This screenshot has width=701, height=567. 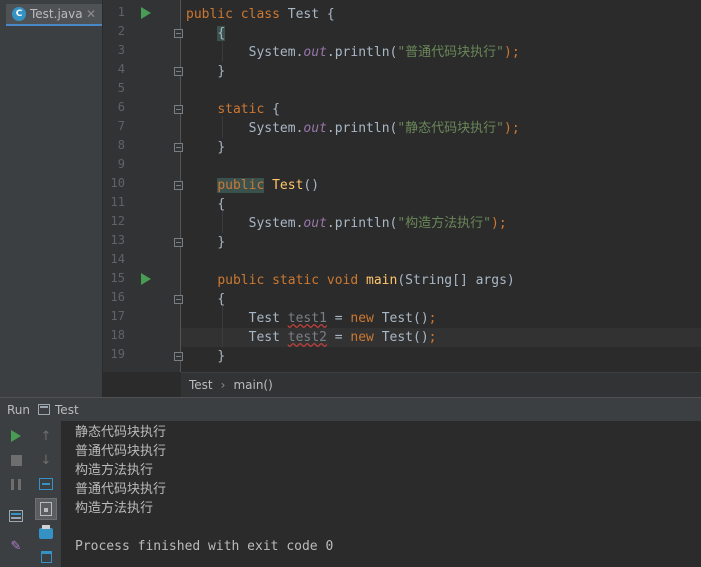 What do you see at coordinates (268, 185) in the screenshot?
I see `code-line-10: public Test()` at bounding box center [268, 185].